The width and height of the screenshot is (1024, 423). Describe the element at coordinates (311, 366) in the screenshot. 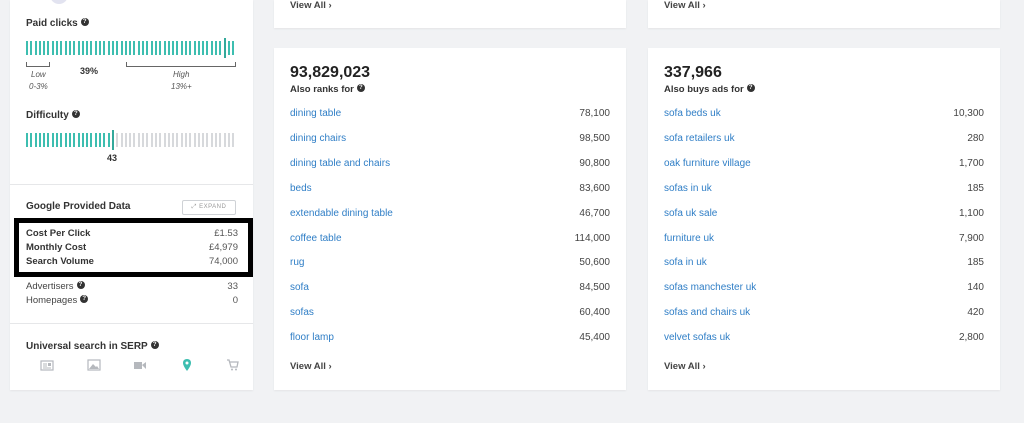

I see `also-ranks-view-all: View All ›` at that location.